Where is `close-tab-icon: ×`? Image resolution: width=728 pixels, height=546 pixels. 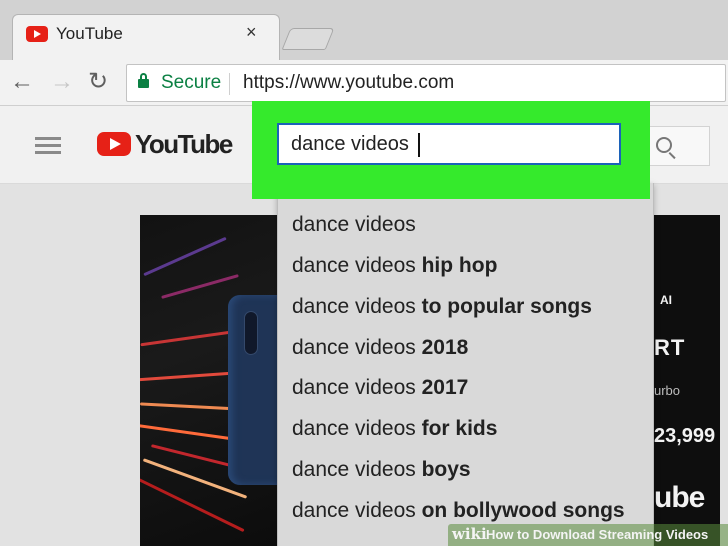 close-tab-icon: × is located at coordinates (251, 32).